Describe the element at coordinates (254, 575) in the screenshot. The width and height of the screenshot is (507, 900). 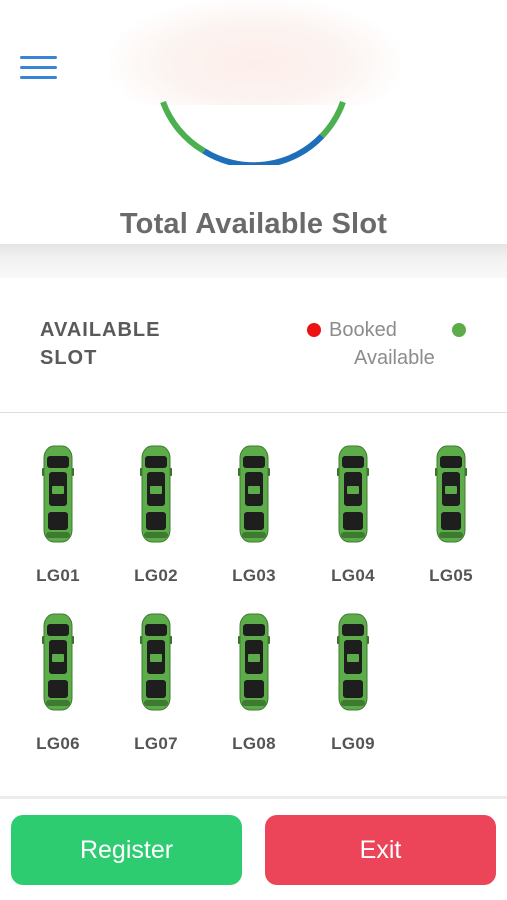
I see `slot-label: LG03` at that location.